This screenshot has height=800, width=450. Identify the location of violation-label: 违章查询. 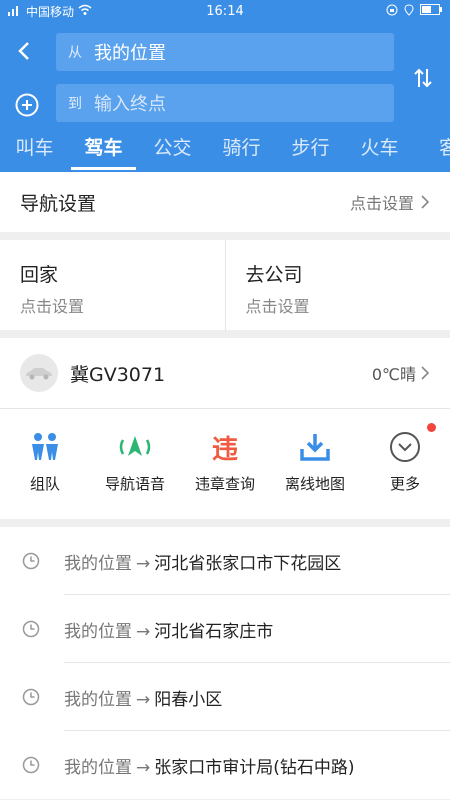
(224, 484).